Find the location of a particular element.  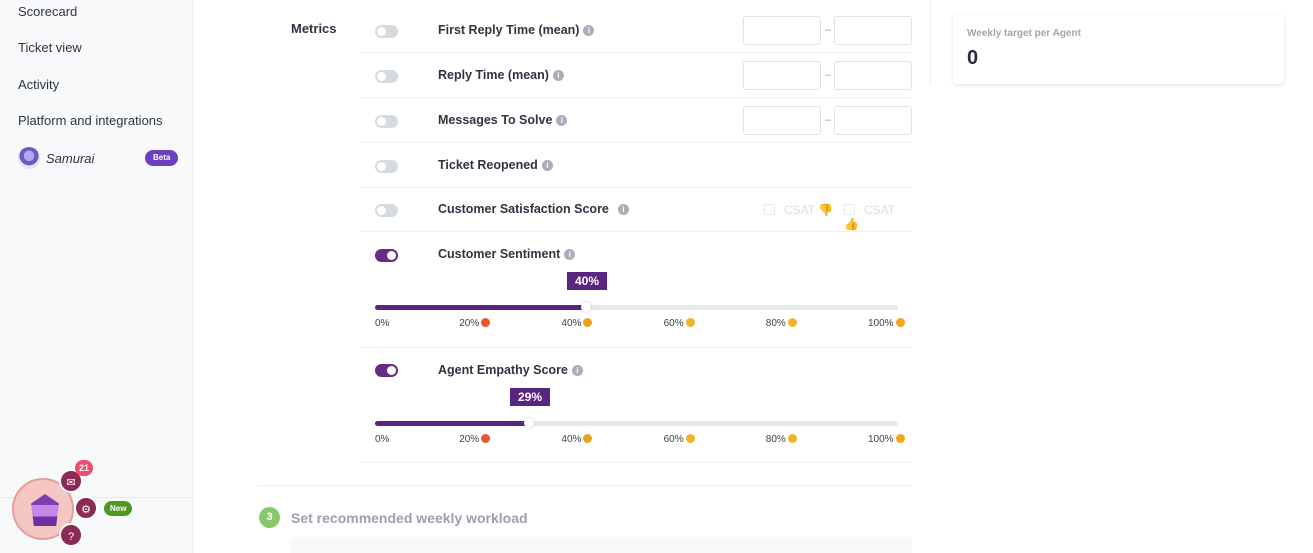

metric-row-reply-time: Reply Time (mean) i – is located at coordinates (636, 75).